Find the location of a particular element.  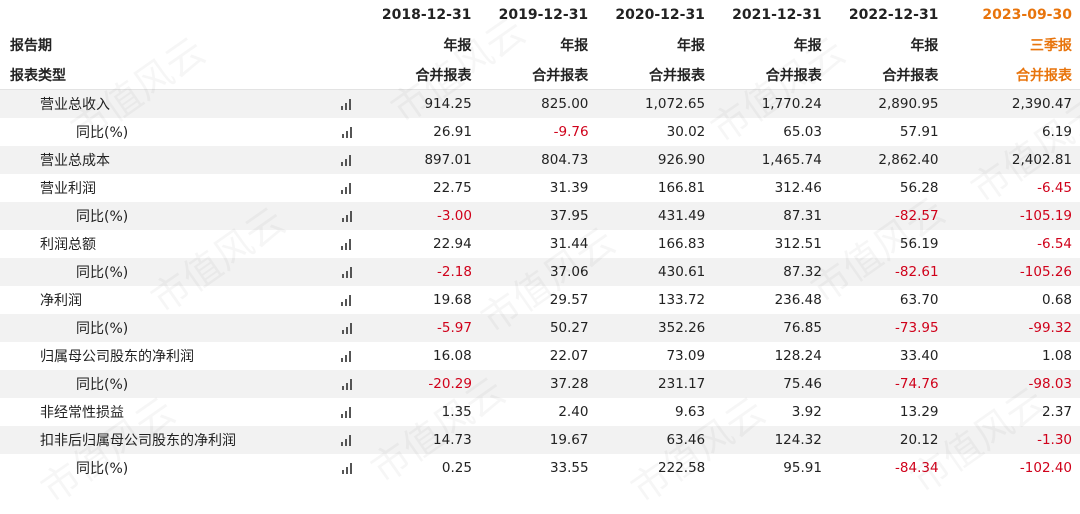

table-row: 利润总额 22.94 31.44 166.83 312.51 56.19 -6.54 is located at coordinates (540, 244).